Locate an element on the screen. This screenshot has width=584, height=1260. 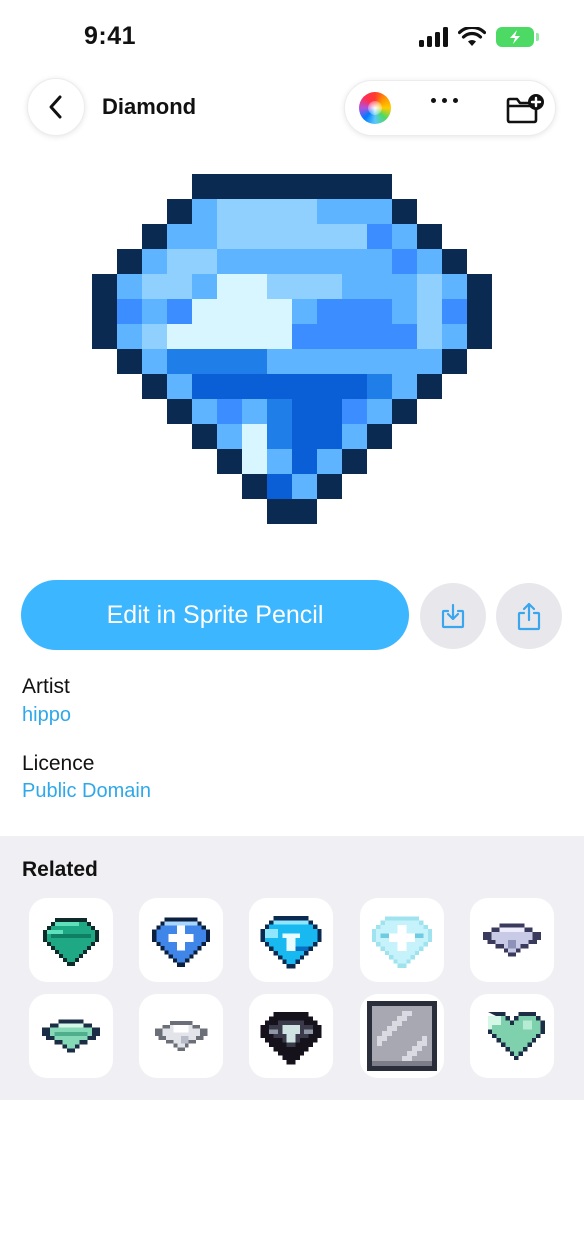
share-button is located at coordinates (529, 616).